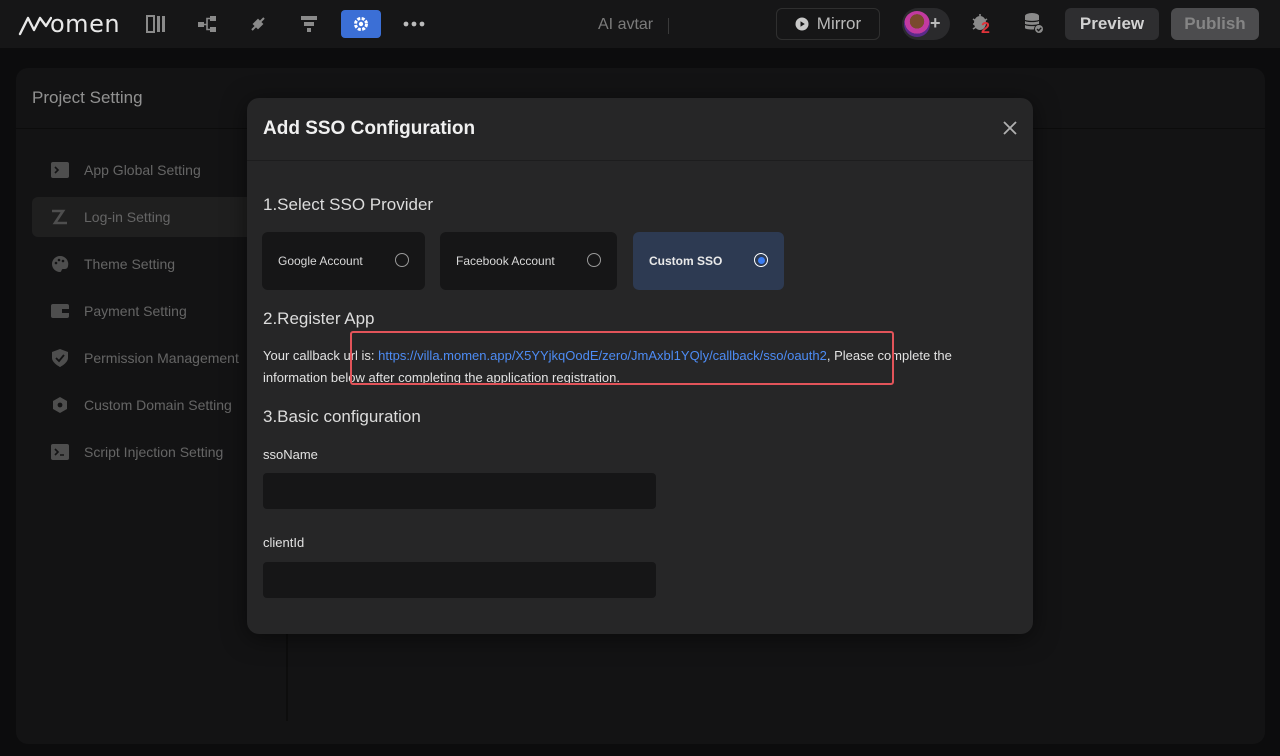 This screenshot has height=756, width=1280. Describe the element at coordinates (626, 24) in the screenshot. I see `app-title: AI avtar` at that location.